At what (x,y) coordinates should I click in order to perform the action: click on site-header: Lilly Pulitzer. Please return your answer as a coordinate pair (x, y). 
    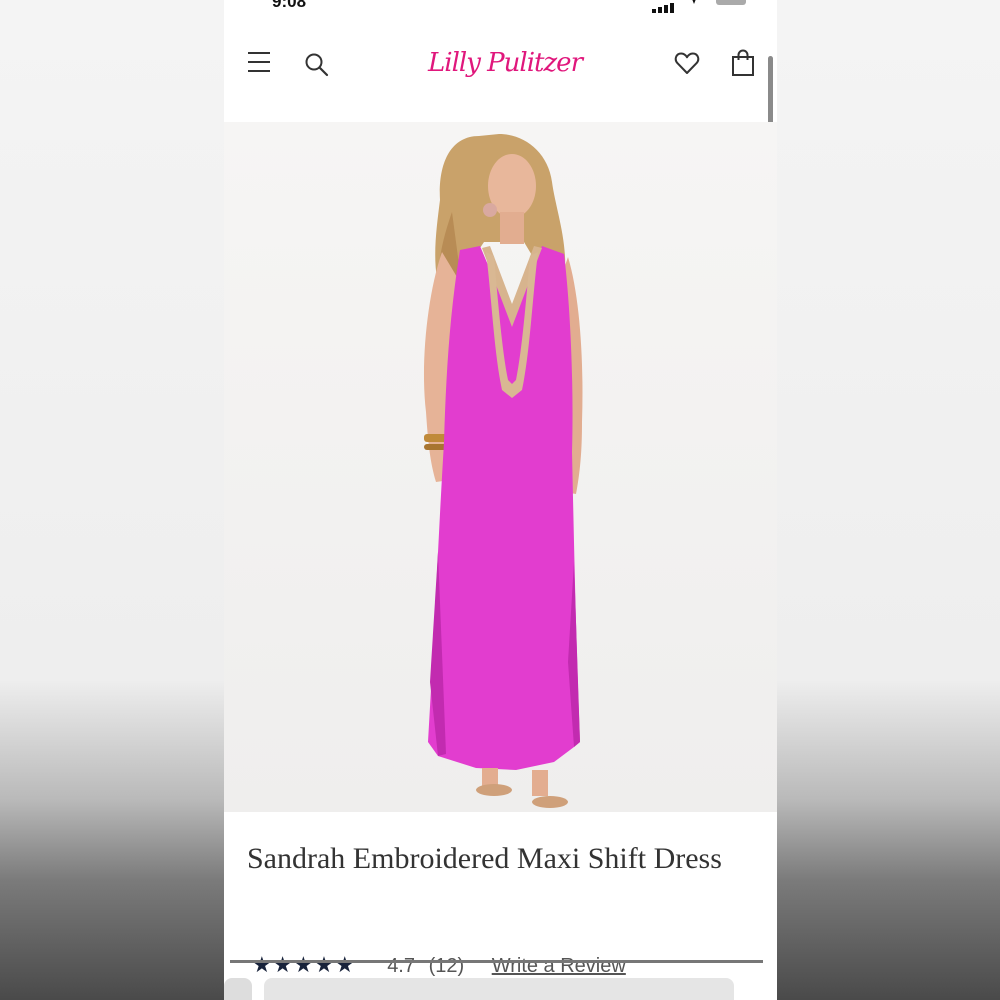
    Looking at the image, I should click on (500, 75).